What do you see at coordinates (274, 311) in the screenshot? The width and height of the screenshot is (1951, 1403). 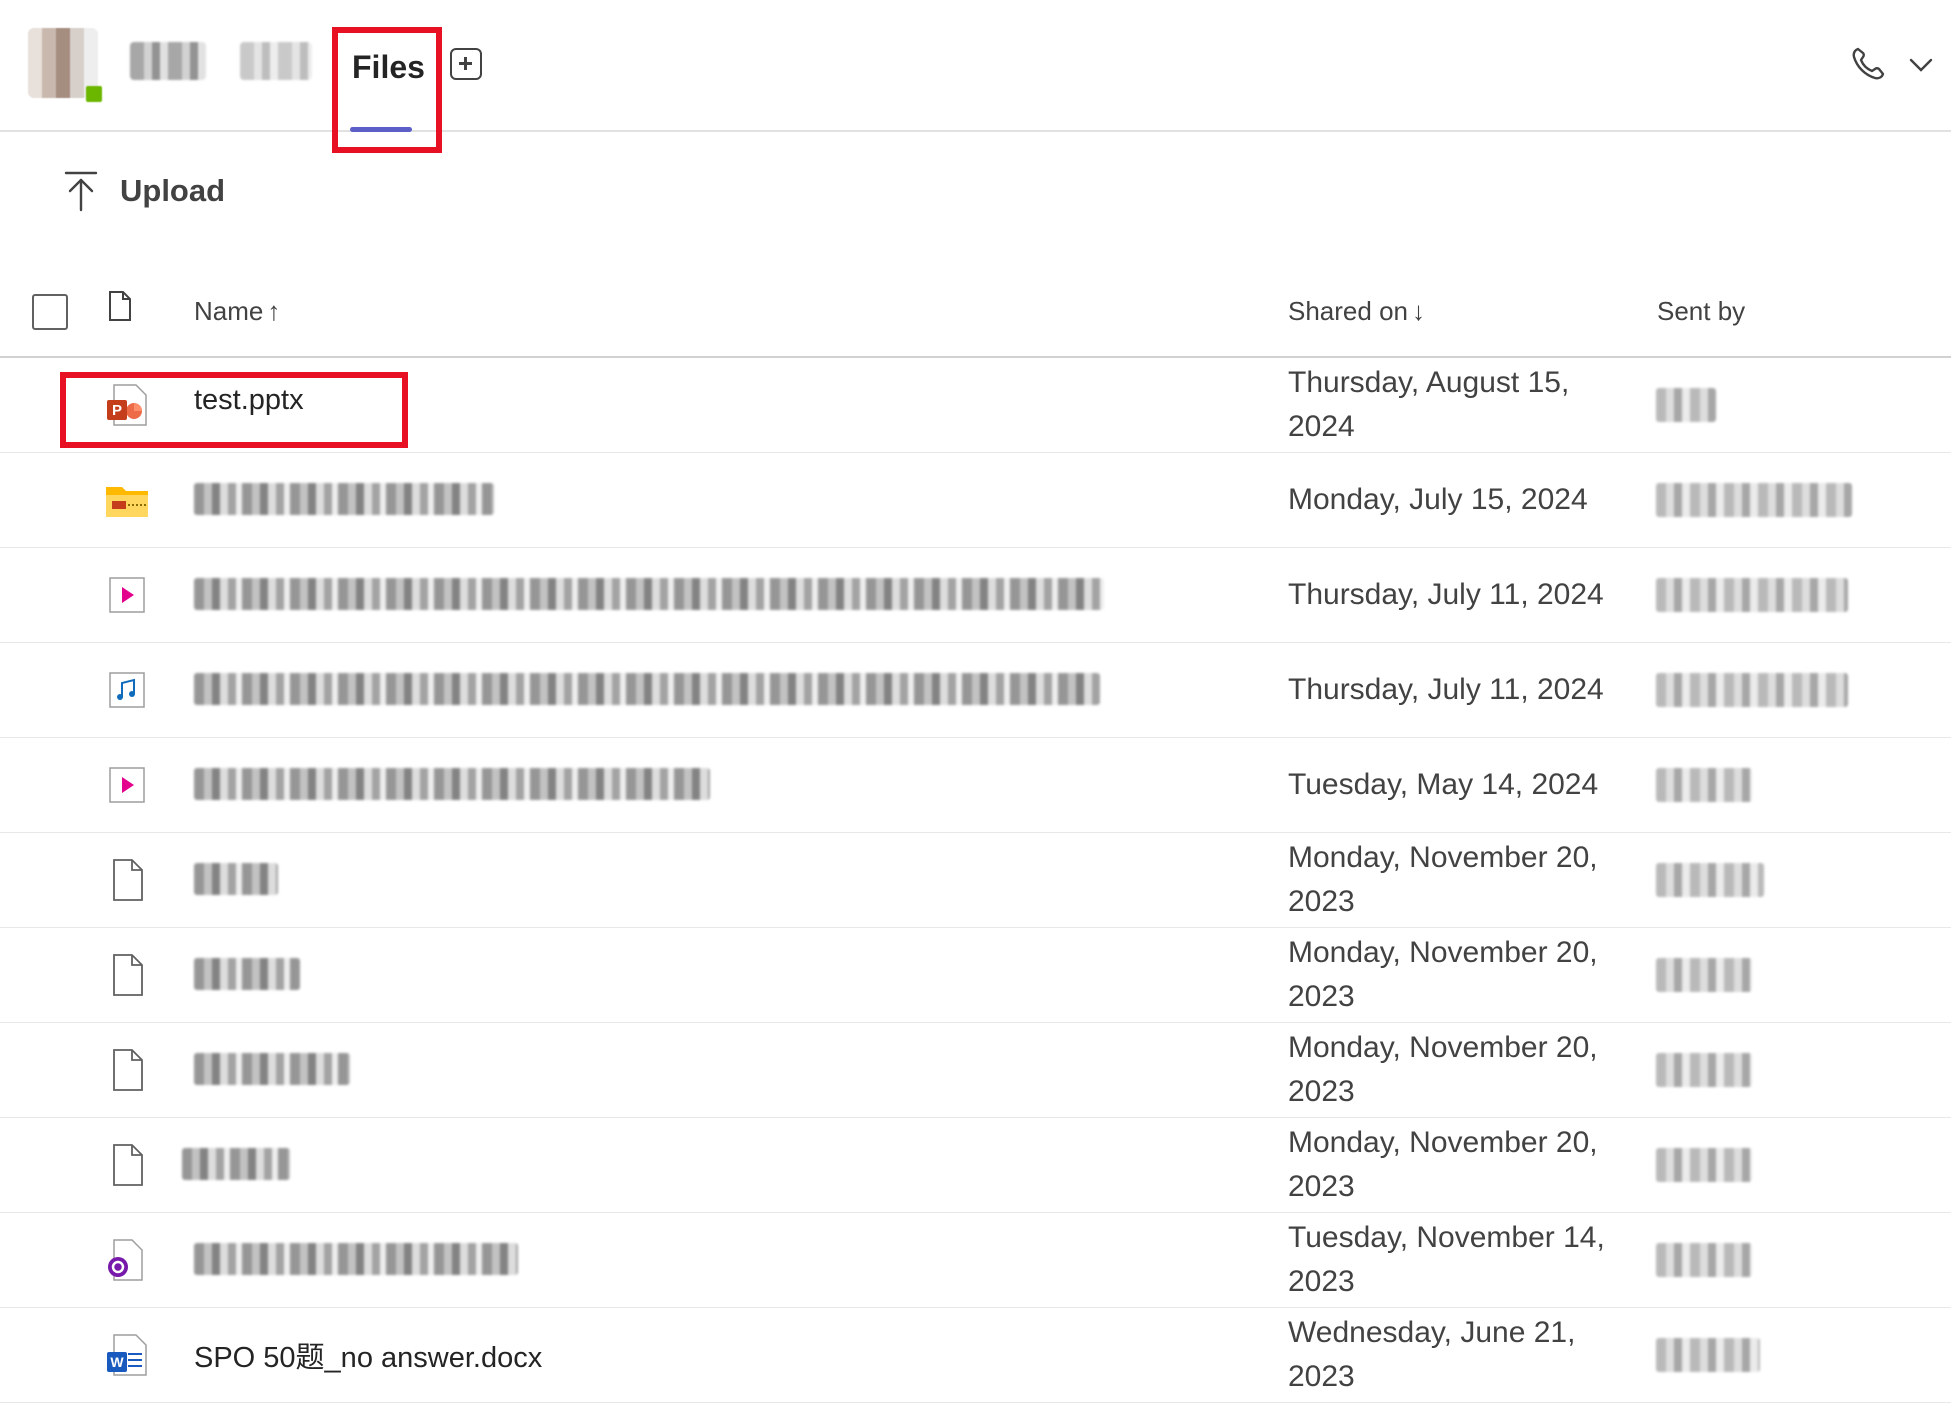 I see `sort-ascending-icon: ↑` at bounding box center [274, 311].